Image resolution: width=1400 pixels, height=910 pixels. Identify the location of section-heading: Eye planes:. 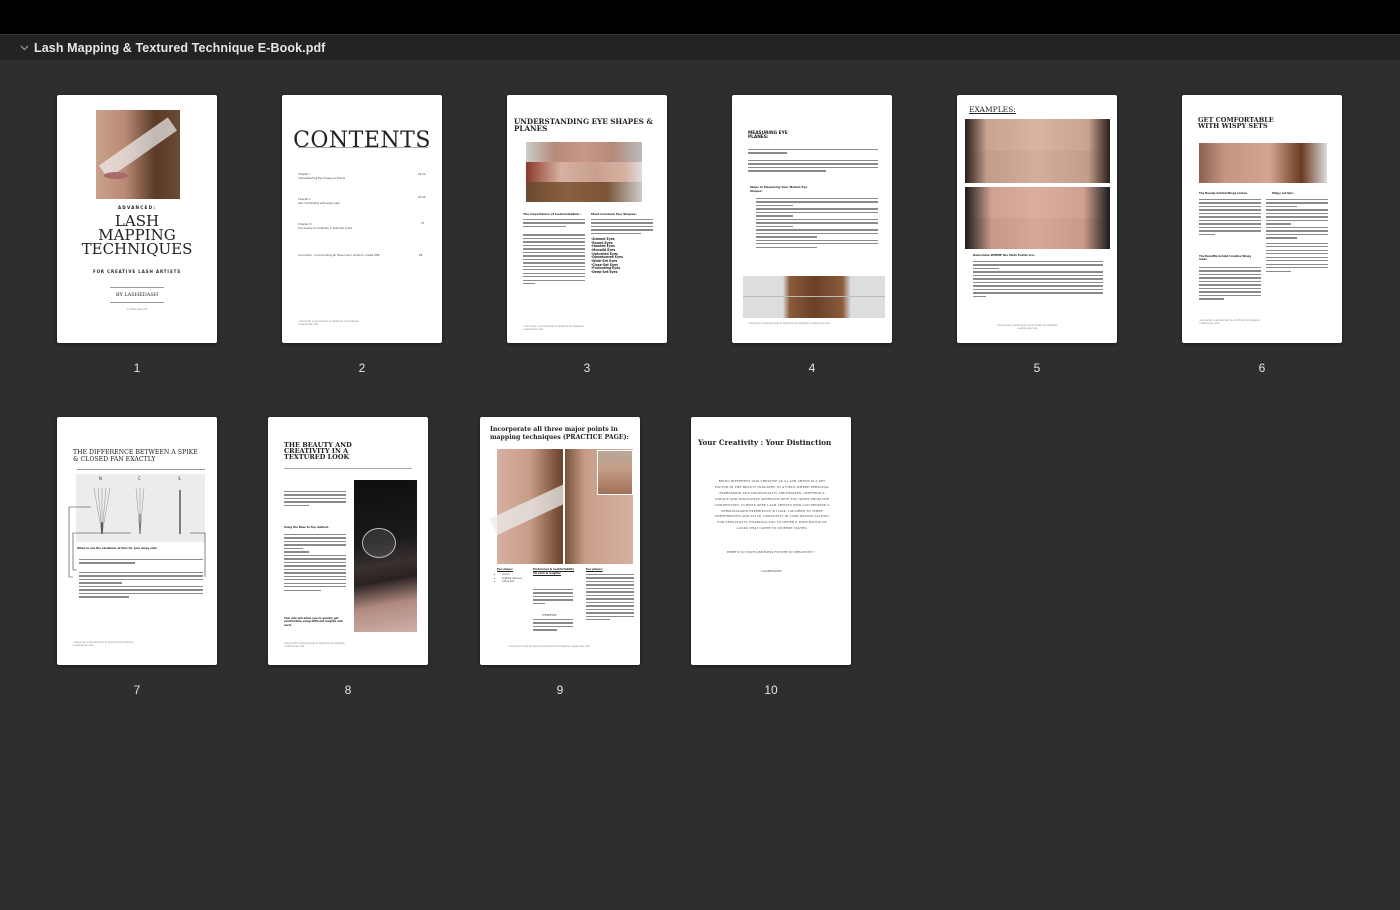
(594, 569).